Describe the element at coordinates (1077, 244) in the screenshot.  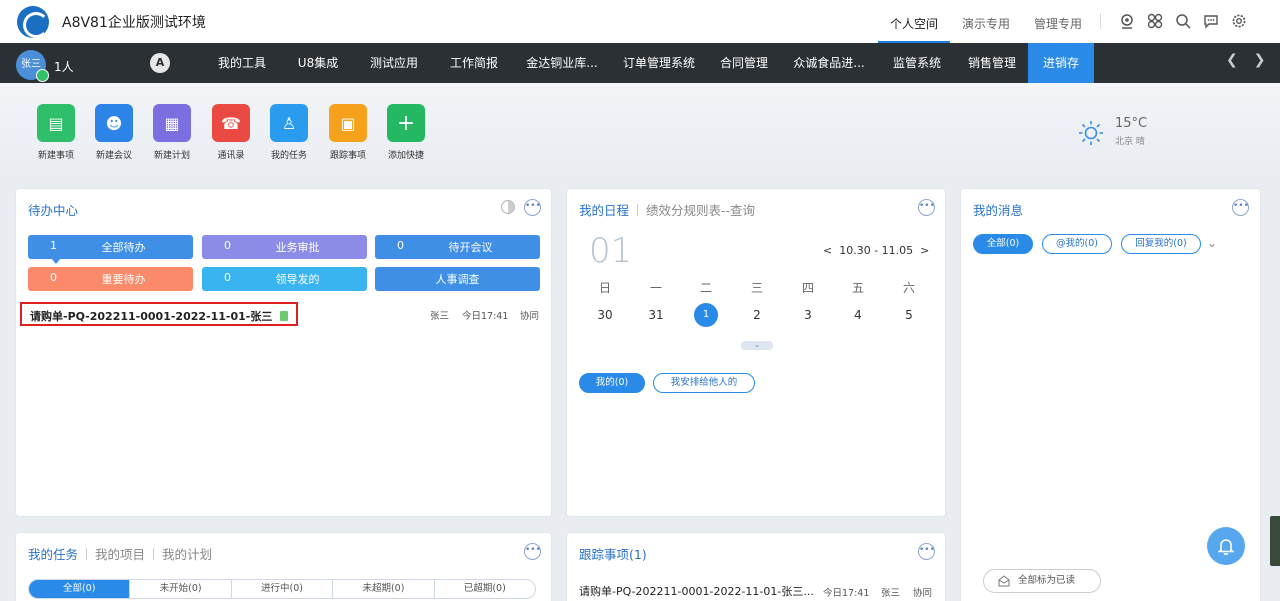
I see `messages-mention-pill: @我的(0)` at that location.